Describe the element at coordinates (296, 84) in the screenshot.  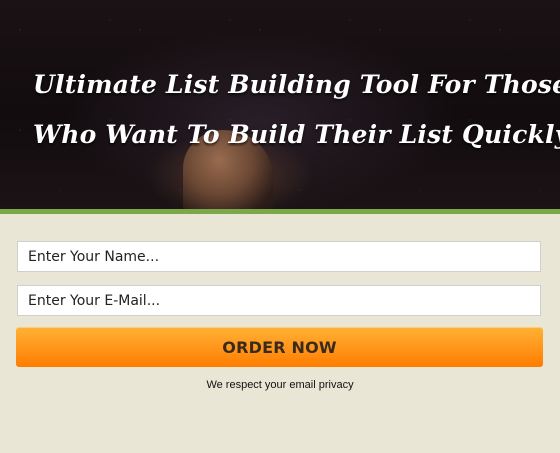
I see `headline-line-1: Ultimate List Building Tool For Those` at that location.